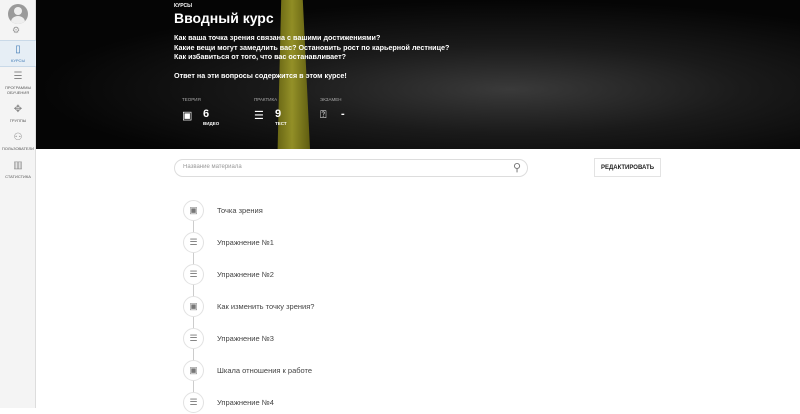  Describe the element at coordinates (281, 123) in the screenshot. I see `stat-sub: ТЕСТ` at that location.